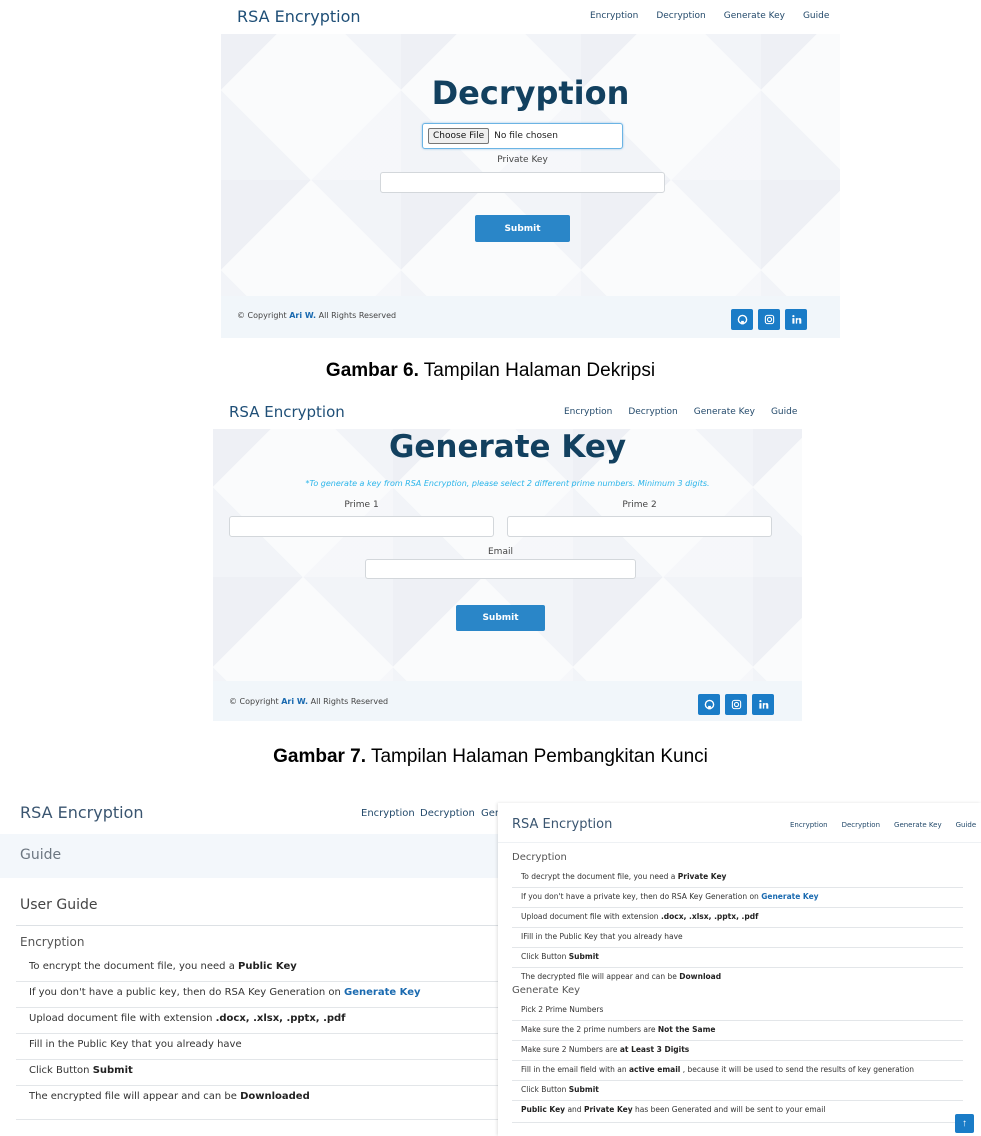  What do you see at coordinates (41, 855) in the screenshot?
I see `page-header-title: Guide` at bounding box center [41, 855].